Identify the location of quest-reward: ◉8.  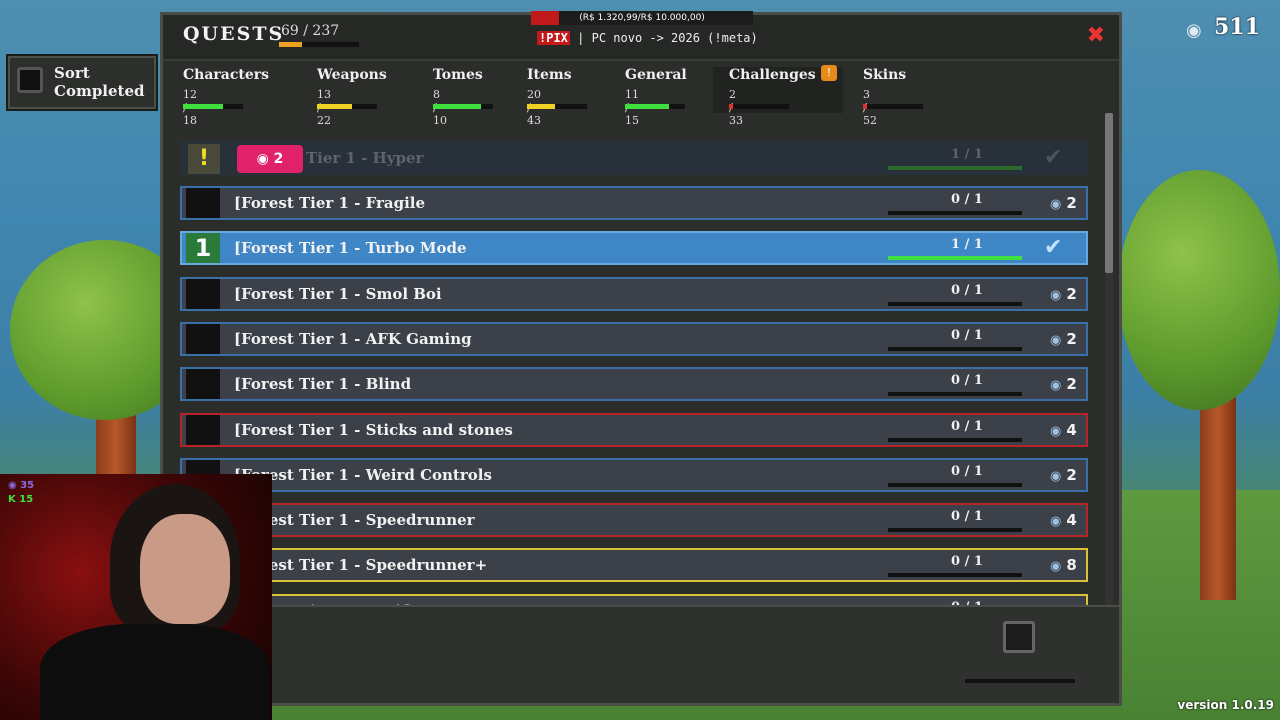
(1063, 565).